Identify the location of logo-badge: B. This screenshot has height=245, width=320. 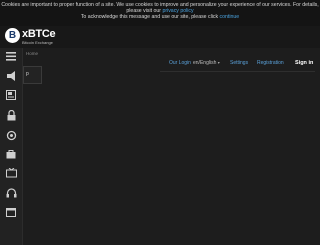
(12, 35).